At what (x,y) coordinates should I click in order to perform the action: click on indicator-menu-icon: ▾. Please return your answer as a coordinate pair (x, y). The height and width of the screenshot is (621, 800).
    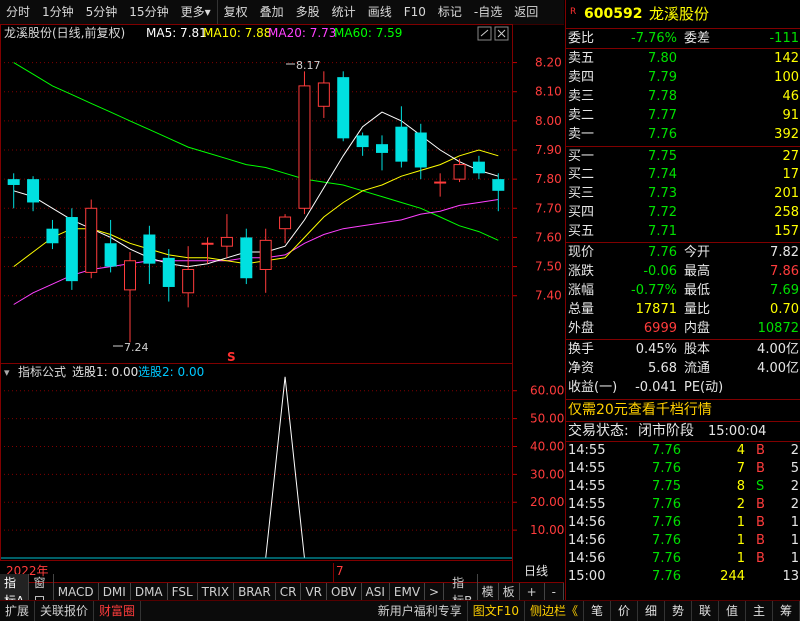
    Looking at the image, I should click on (7, 372).